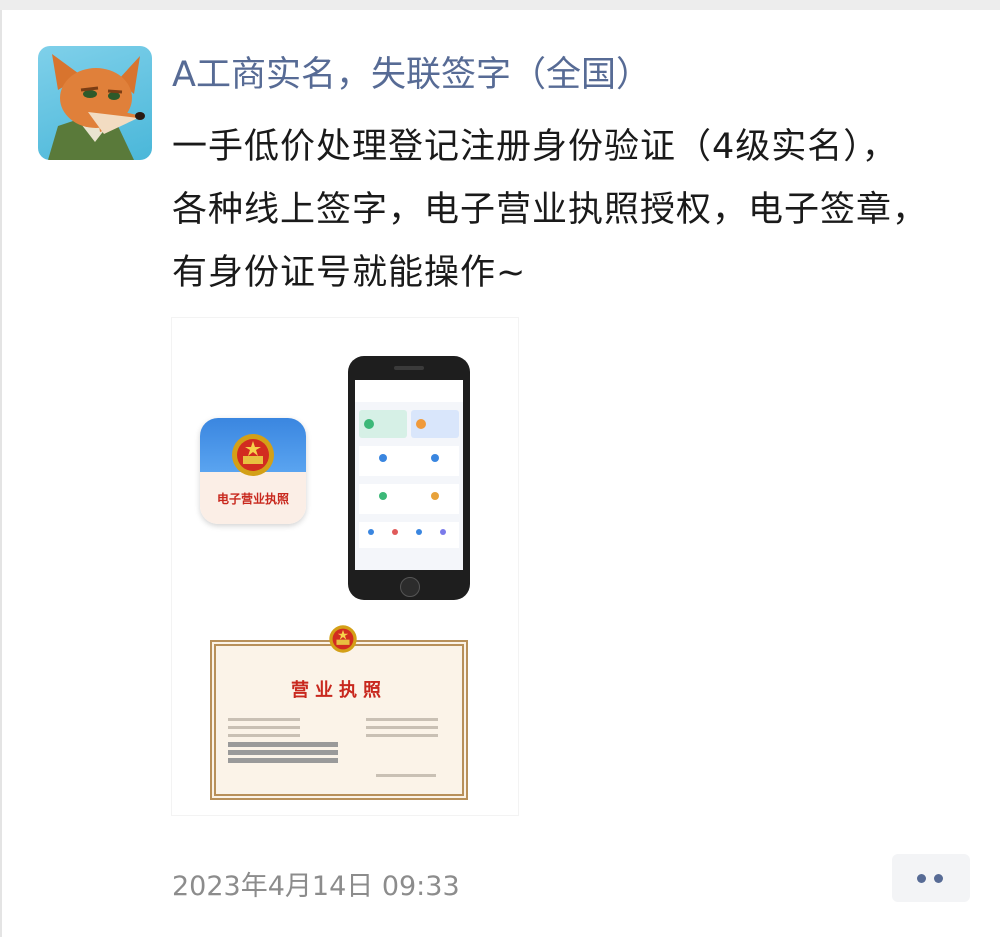  What do you see at coordinates (409, 475) in the screenshot?
I see `phone-screen` at bounding box center [409, 475].